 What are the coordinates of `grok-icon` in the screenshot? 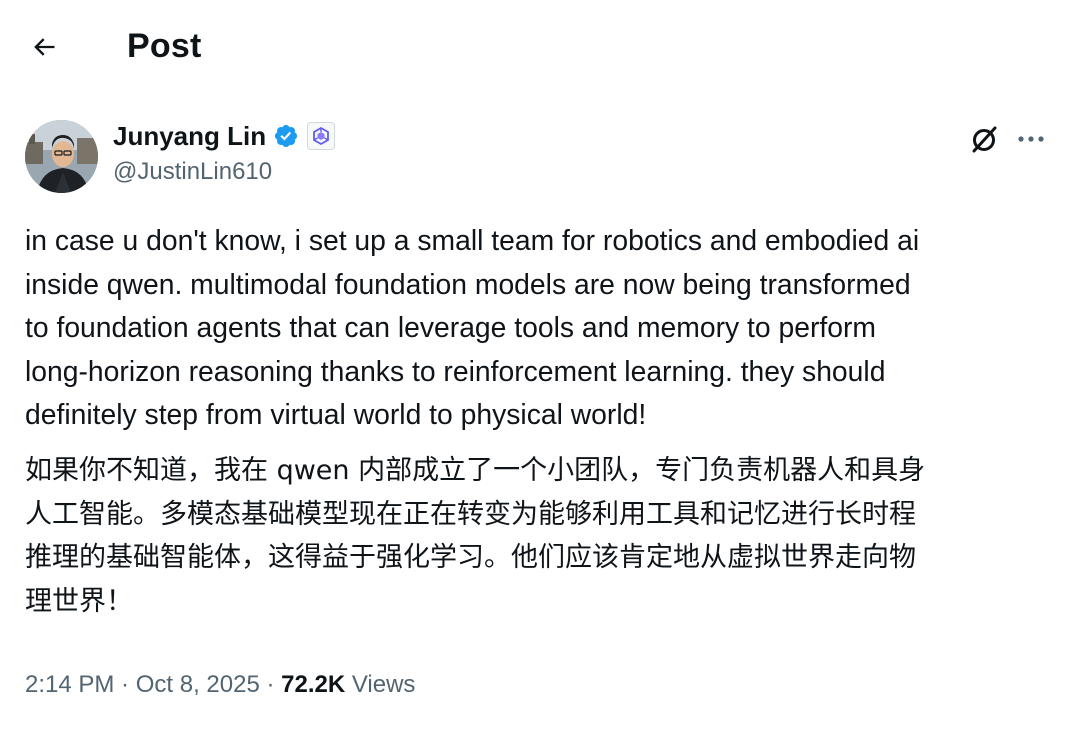 It's located at (984, 139).